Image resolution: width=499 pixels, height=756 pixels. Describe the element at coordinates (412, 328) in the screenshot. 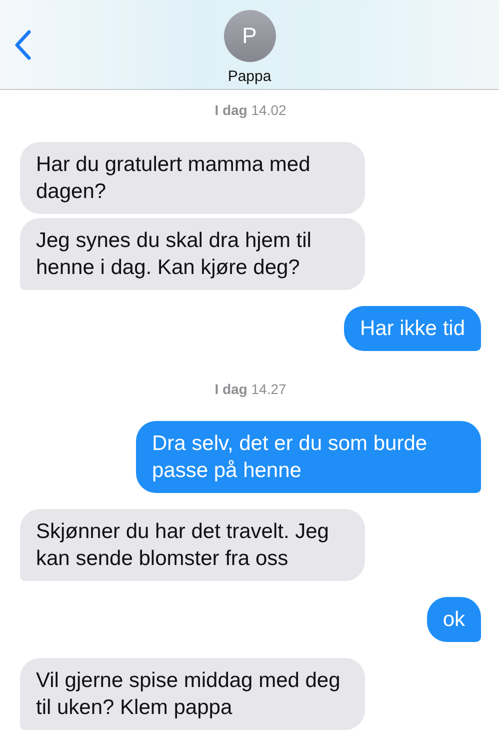

I see `sent-message-bubble: Har ikke tid` at that location.